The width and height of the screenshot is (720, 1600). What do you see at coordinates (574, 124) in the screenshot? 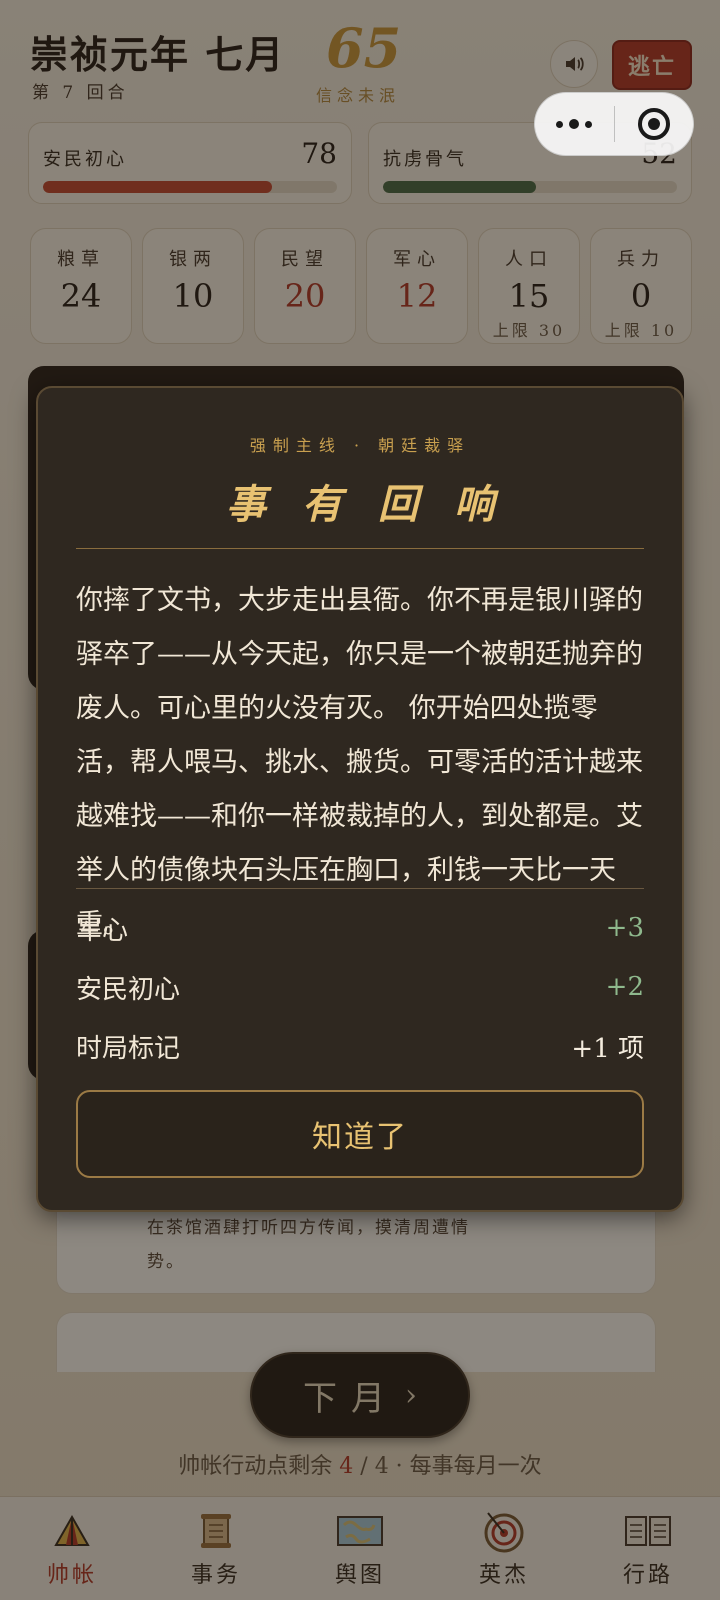
I see `more-options-icon` at bounding box center [574, 124].